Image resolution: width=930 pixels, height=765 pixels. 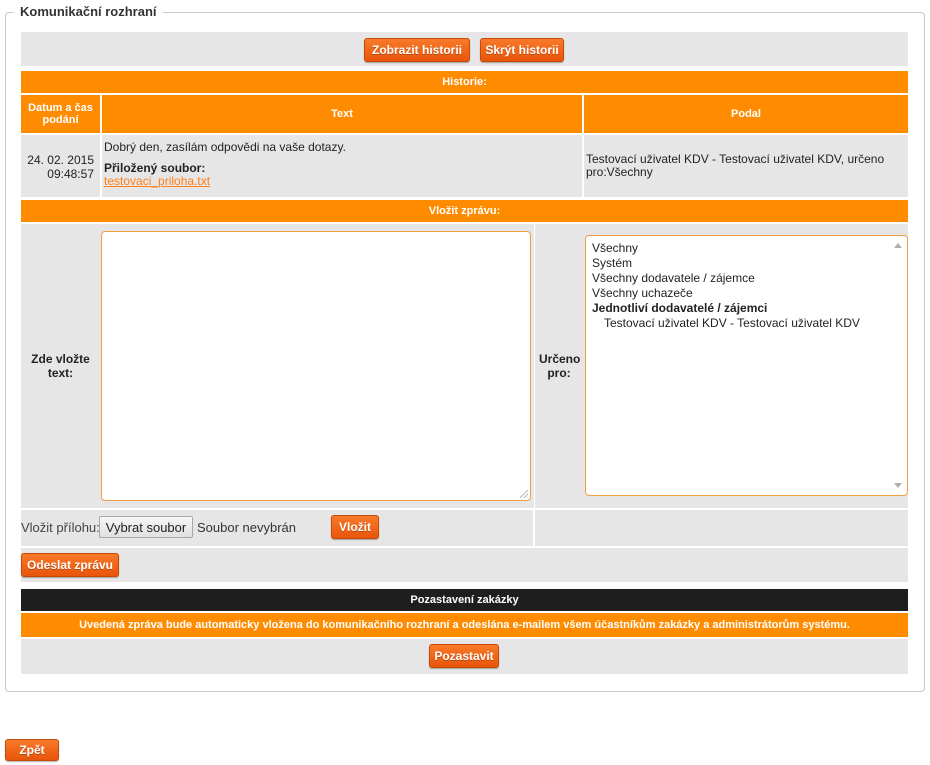 I want to click on recipient-label: Určeno pro:, so click(x=559, y=366).